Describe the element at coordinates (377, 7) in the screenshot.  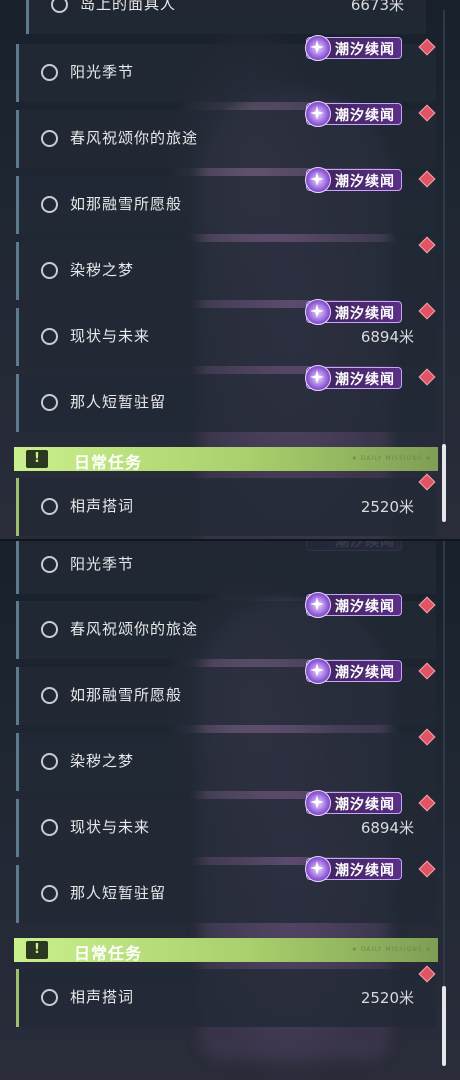
I see `quest-distance: 6673米` at that location.